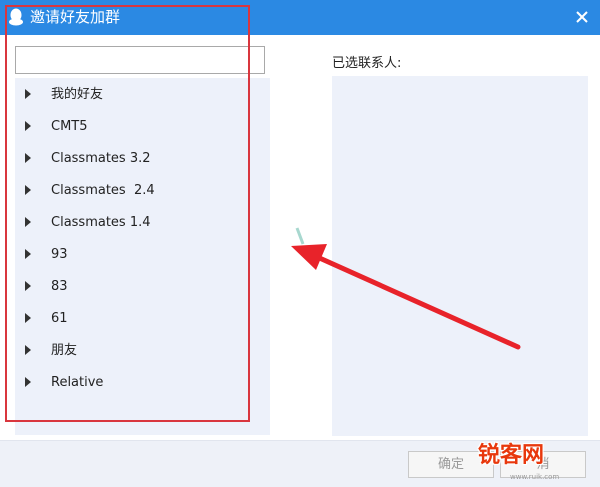 The height and width of the screenshot is (487, 600). I want to click on friend-group-classmates-2-4: Classmates 2.4, so click(142, 191).